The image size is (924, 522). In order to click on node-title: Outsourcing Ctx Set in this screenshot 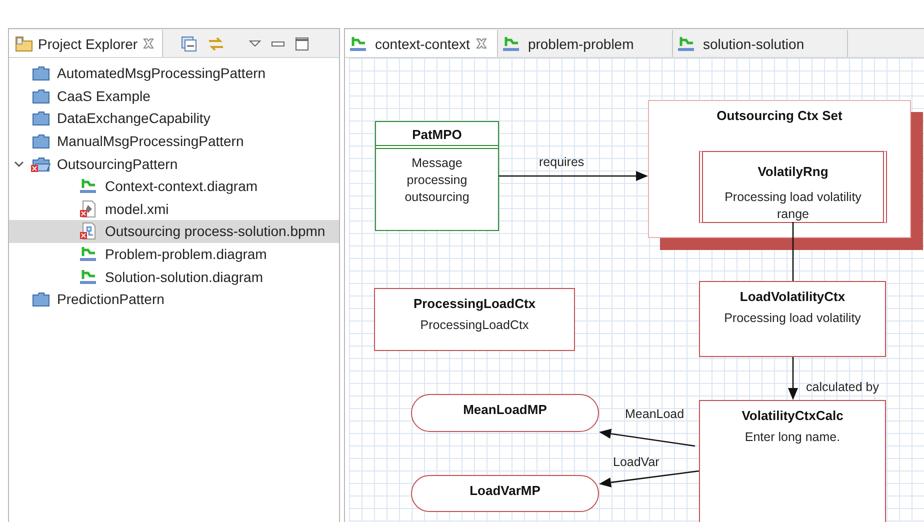, I will do `click(779, 115)`.